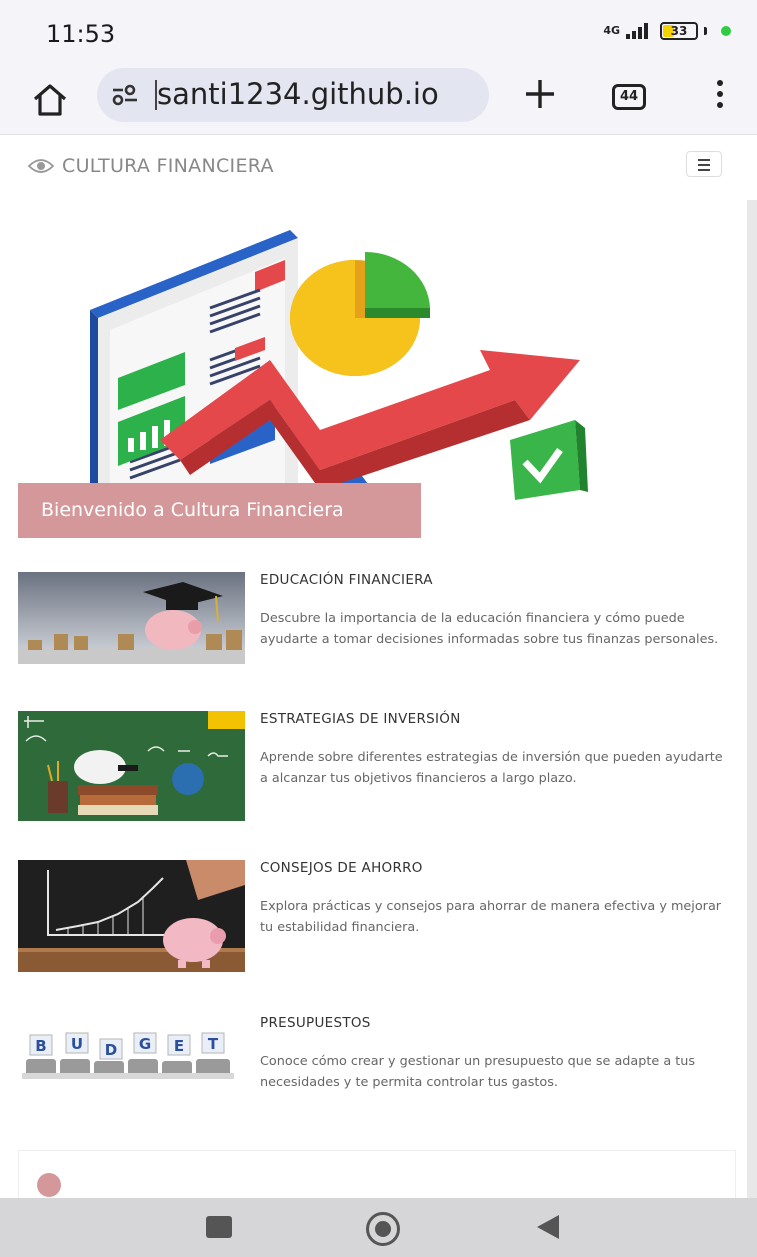 The height and width of the screenshot is (1257, 757). What do you see at coordinates (629, 97) in the screenshot?
I see `tabs-button: 44` at bounding box center [629, 97].